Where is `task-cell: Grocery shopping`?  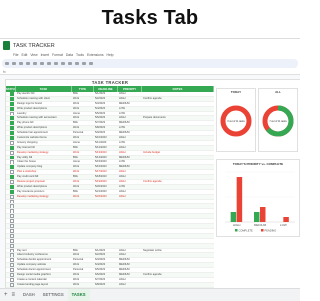 task-cell: Grocery shopping is located at coordinates (44, 143).